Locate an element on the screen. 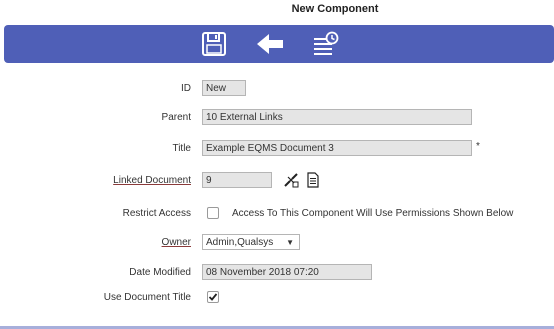 This screenshot has height=329, width=554. use-document-title-row: Use Document Title is located at coordinates (277, 298).